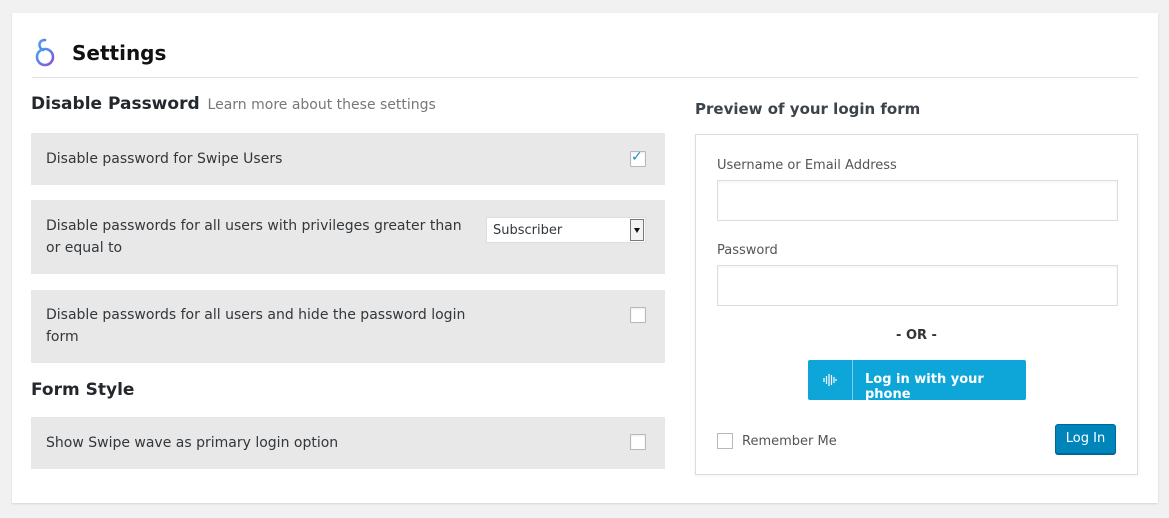 This screenshot has width=1169, height=518. Describe the element at coordinates (638, 442) in the screenshot. I see `swipe-wave-checkbox` at that location.